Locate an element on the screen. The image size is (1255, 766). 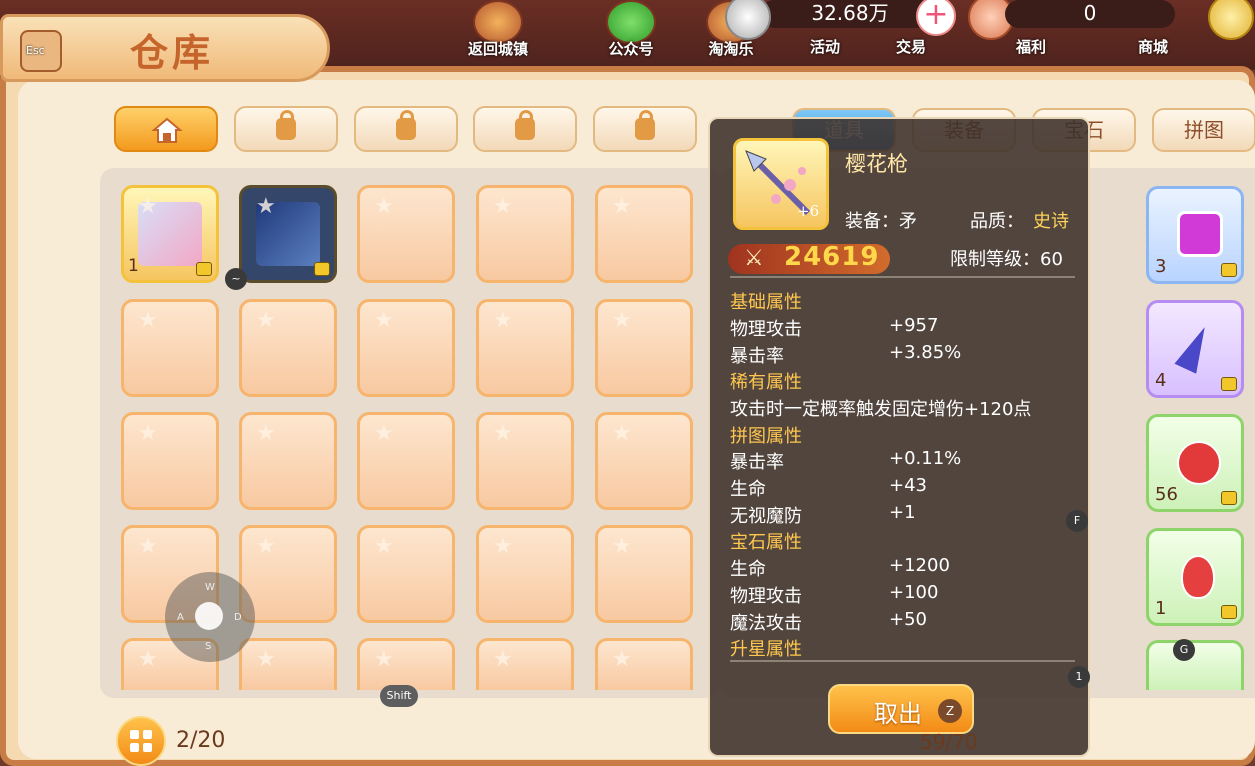
inventory-capacity: 59/70 is located at coordinates (949, 742).